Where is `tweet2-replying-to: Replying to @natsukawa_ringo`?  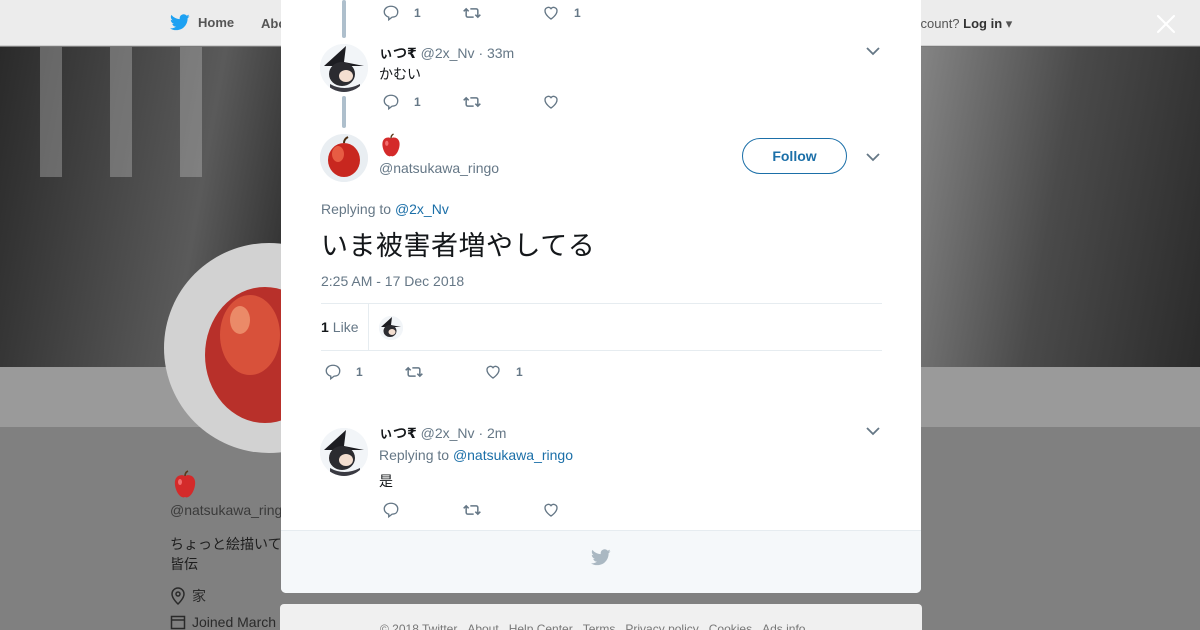
tweet2-replying-to: Replying to @natsukawa_ringo is located at coordinates (476, 455).